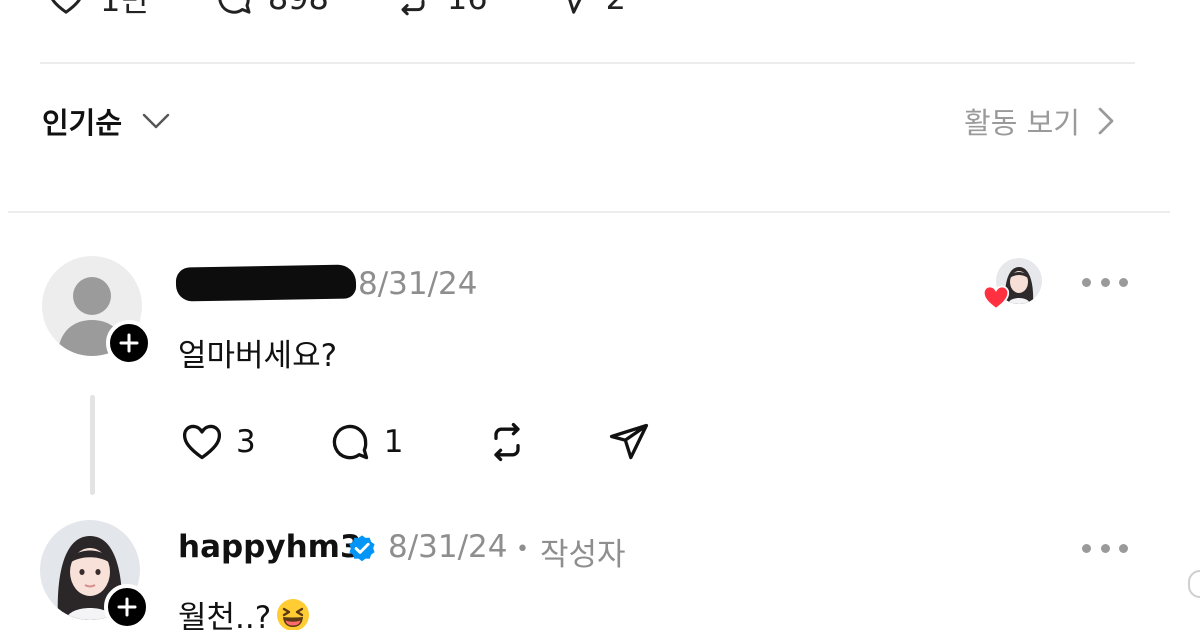 Image resolution: width=1200 pixels, height=630 pixels. I want to click on post-repost-count: 16, so click(467, 8).